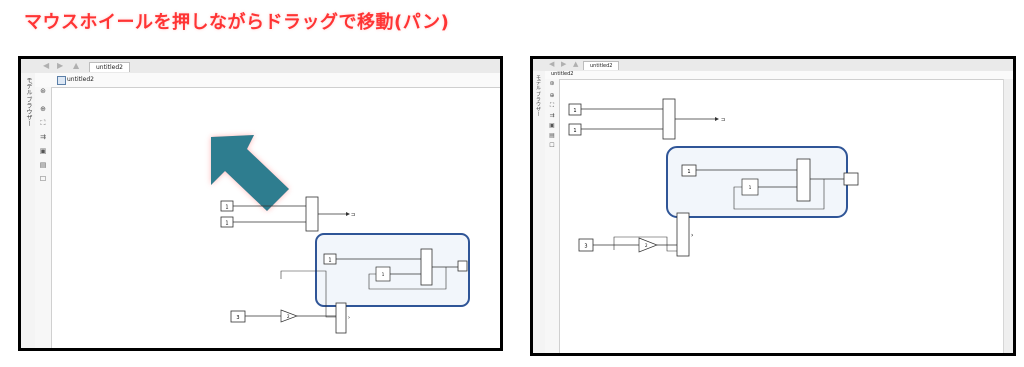 This screenshot has width=1024, height=367. What do you see at coordinates (61, 80) in the screenshot?
I see `model-icon` at bounding box center [61, 80].